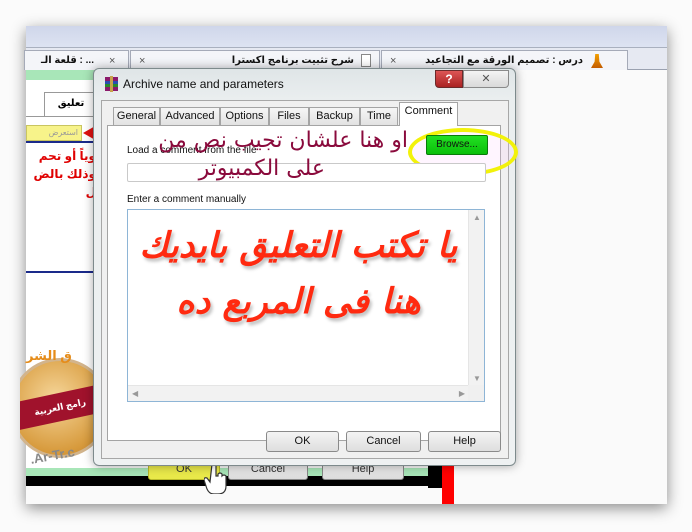 This screenshot has height=532, width=692. Describe the element at coordinates (462, 393) in the screenshot. I see `scroll-right-icon: ▶` at that location.